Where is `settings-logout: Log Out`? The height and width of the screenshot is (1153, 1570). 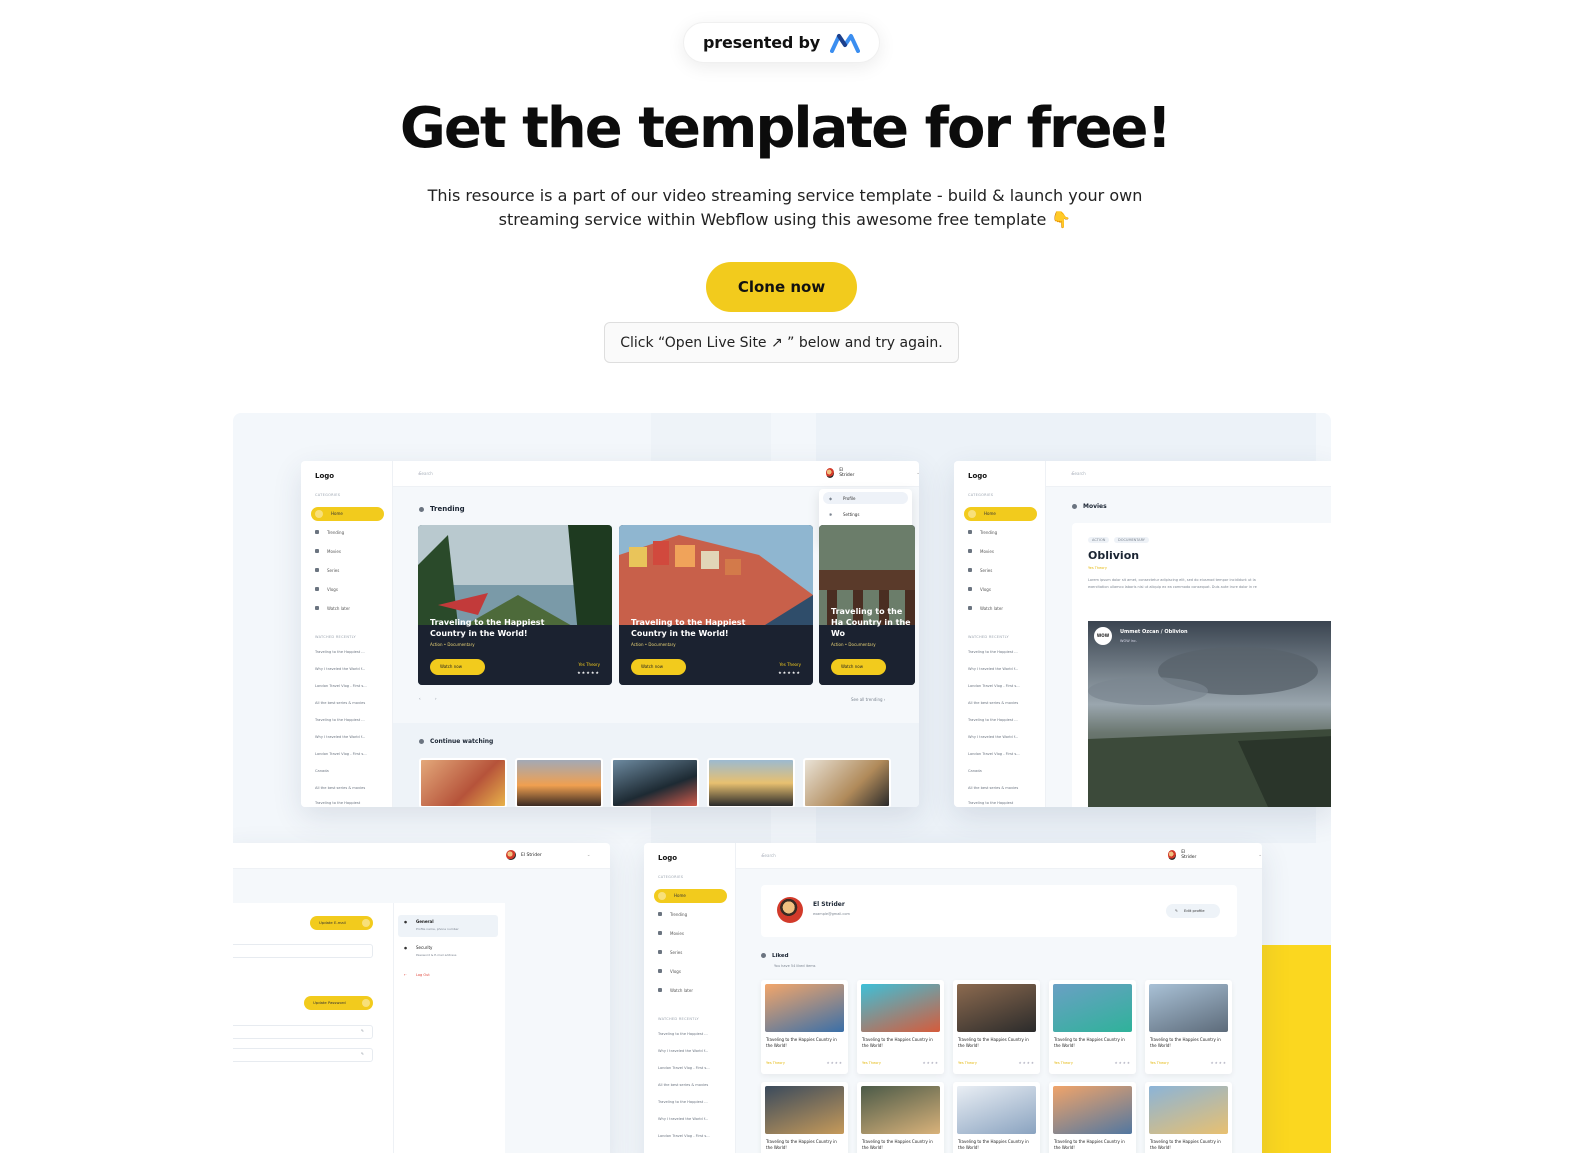 settings-logout: Log Out is located at coordinates (423, 975).